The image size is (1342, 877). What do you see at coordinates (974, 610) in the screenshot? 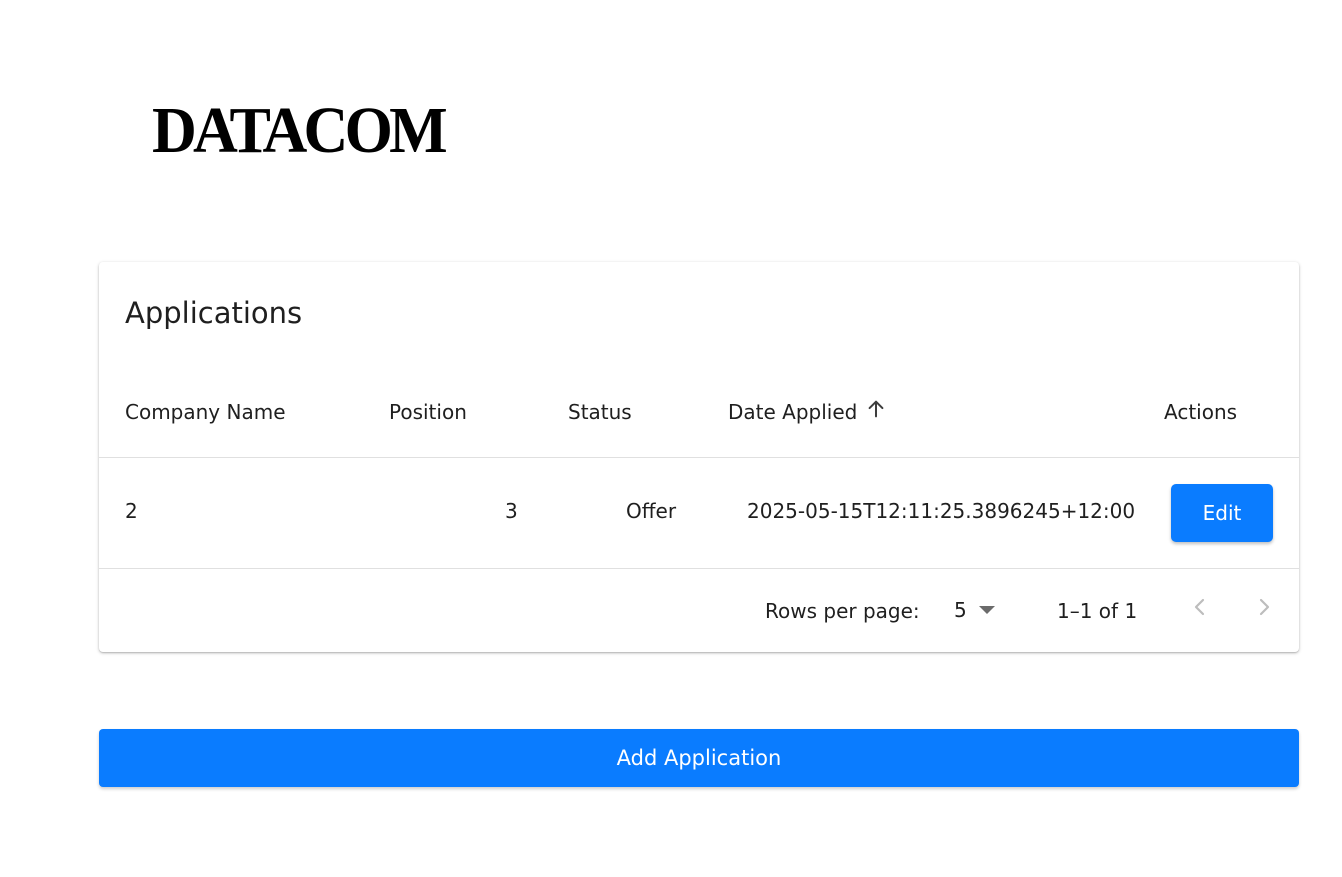
I see `rows-per-page-select: 5` at bounding box center [974, 610].